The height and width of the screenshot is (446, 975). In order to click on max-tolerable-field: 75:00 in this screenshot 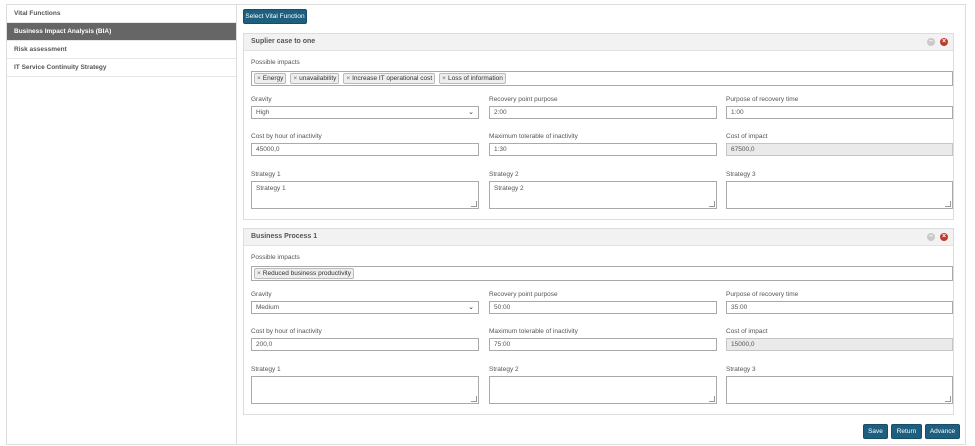, I will do `click(603, 344)`.